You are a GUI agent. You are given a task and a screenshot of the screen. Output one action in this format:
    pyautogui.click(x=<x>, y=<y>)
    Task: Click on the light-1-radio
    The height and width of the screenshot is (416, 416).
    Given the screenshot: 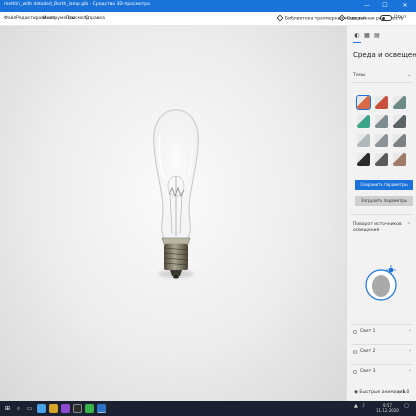 What is the action you would take?
    pyautogui.click(x=355, y=332)
    